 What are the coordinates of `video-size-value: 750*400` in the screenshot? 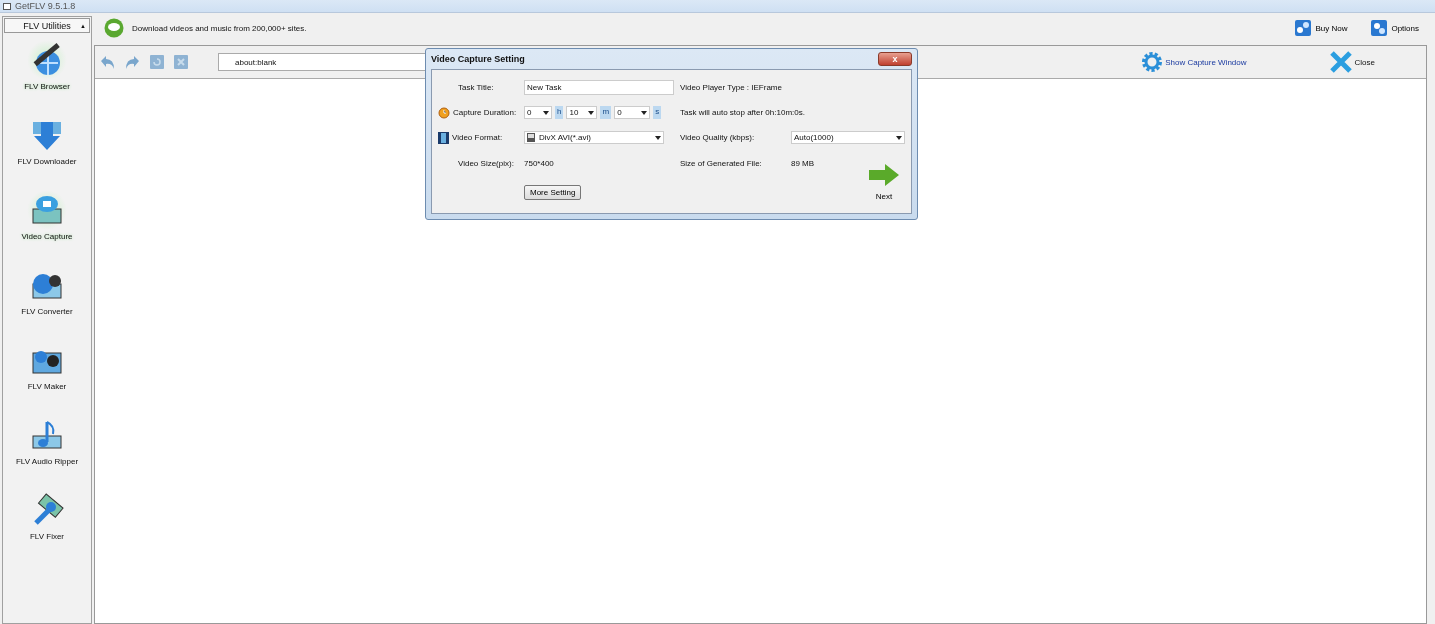 It's located at (539, 163).